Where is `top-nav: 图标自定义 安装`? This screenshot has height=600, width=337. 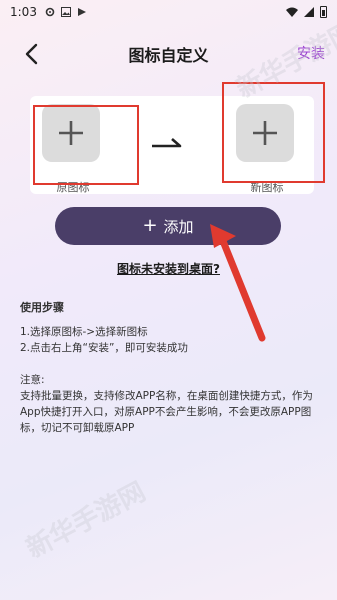
top-nav: 图标自定义 安装 is located at coordinates (168, 52).